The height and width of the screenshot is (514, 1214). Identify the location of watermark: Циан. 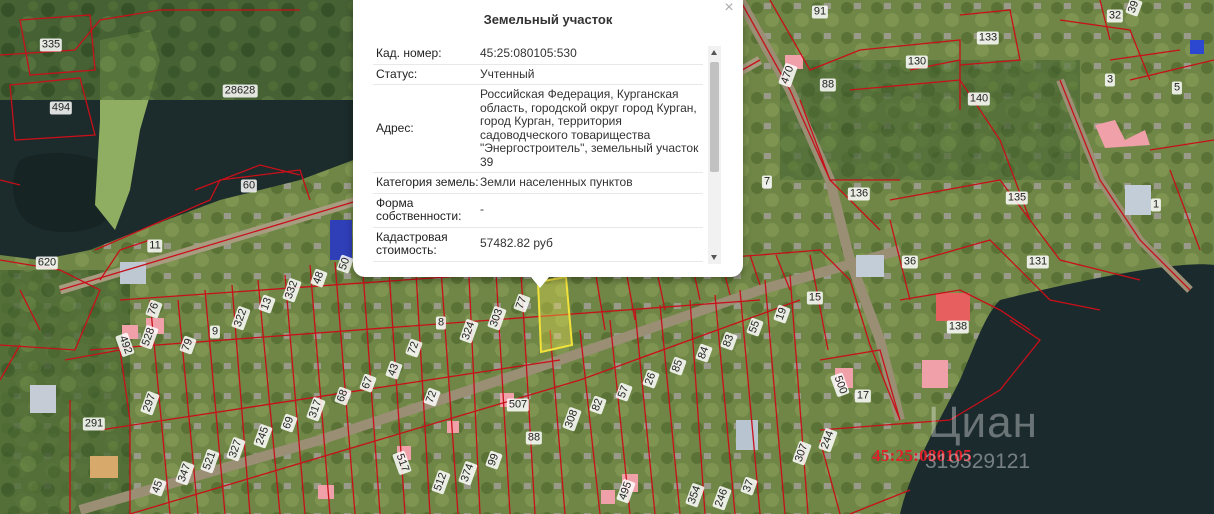
(983, 422).